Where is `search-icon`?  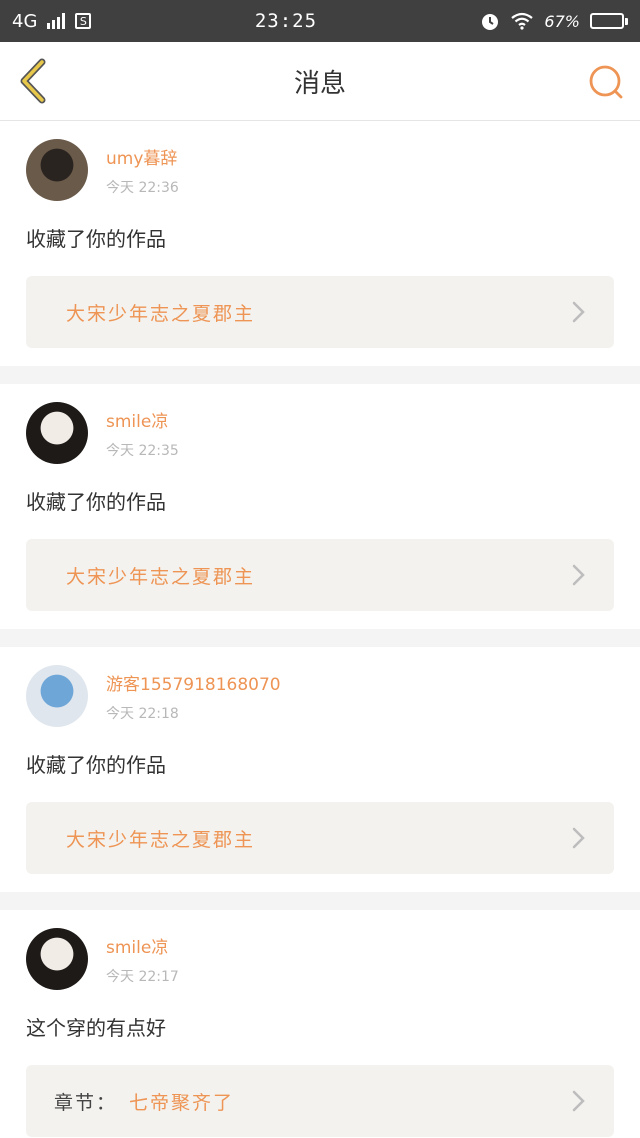 search-icon is located at coordinates (606, 82).